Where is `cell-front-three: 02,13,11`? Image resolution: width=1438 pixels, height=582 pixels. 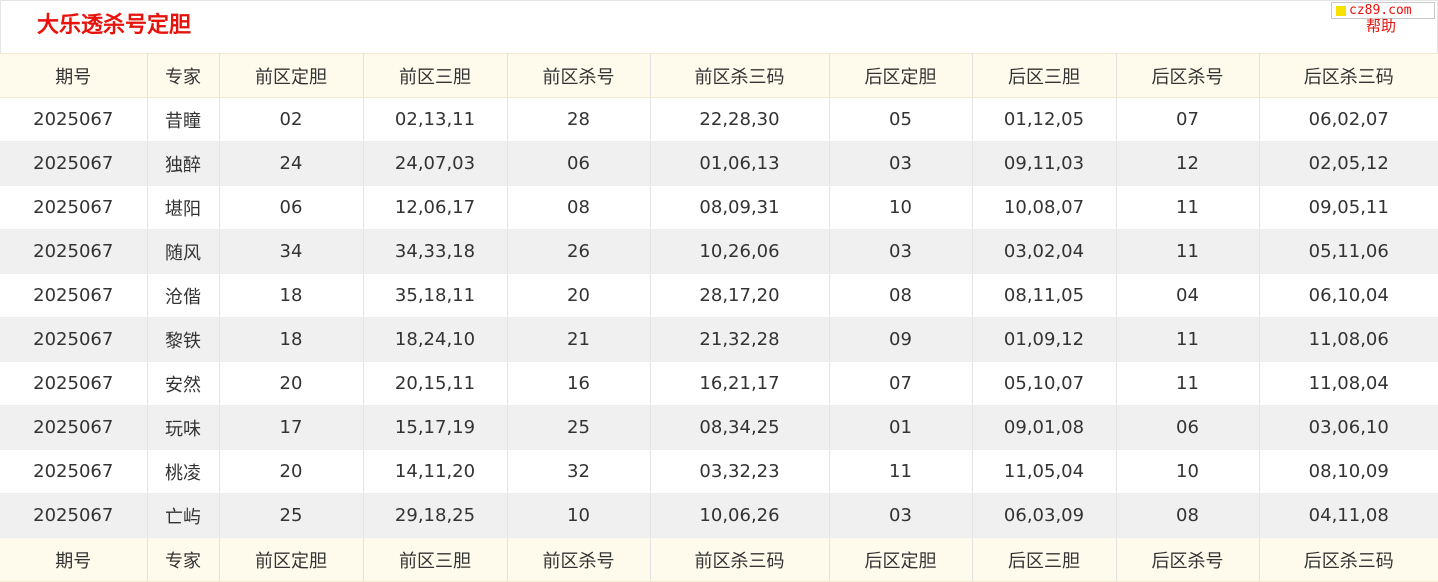 cell-front-three: 02,13,11 is located at coordinates (435, 119).